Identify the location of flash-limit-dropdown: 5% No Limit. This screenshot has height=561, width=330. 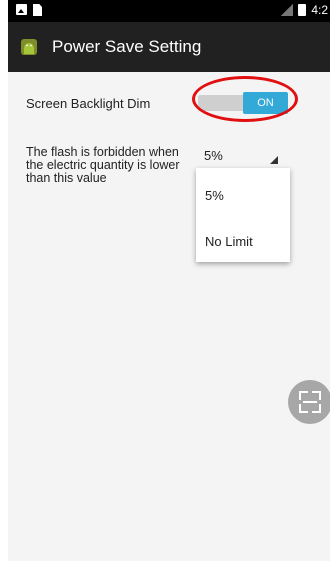
(243, 215).